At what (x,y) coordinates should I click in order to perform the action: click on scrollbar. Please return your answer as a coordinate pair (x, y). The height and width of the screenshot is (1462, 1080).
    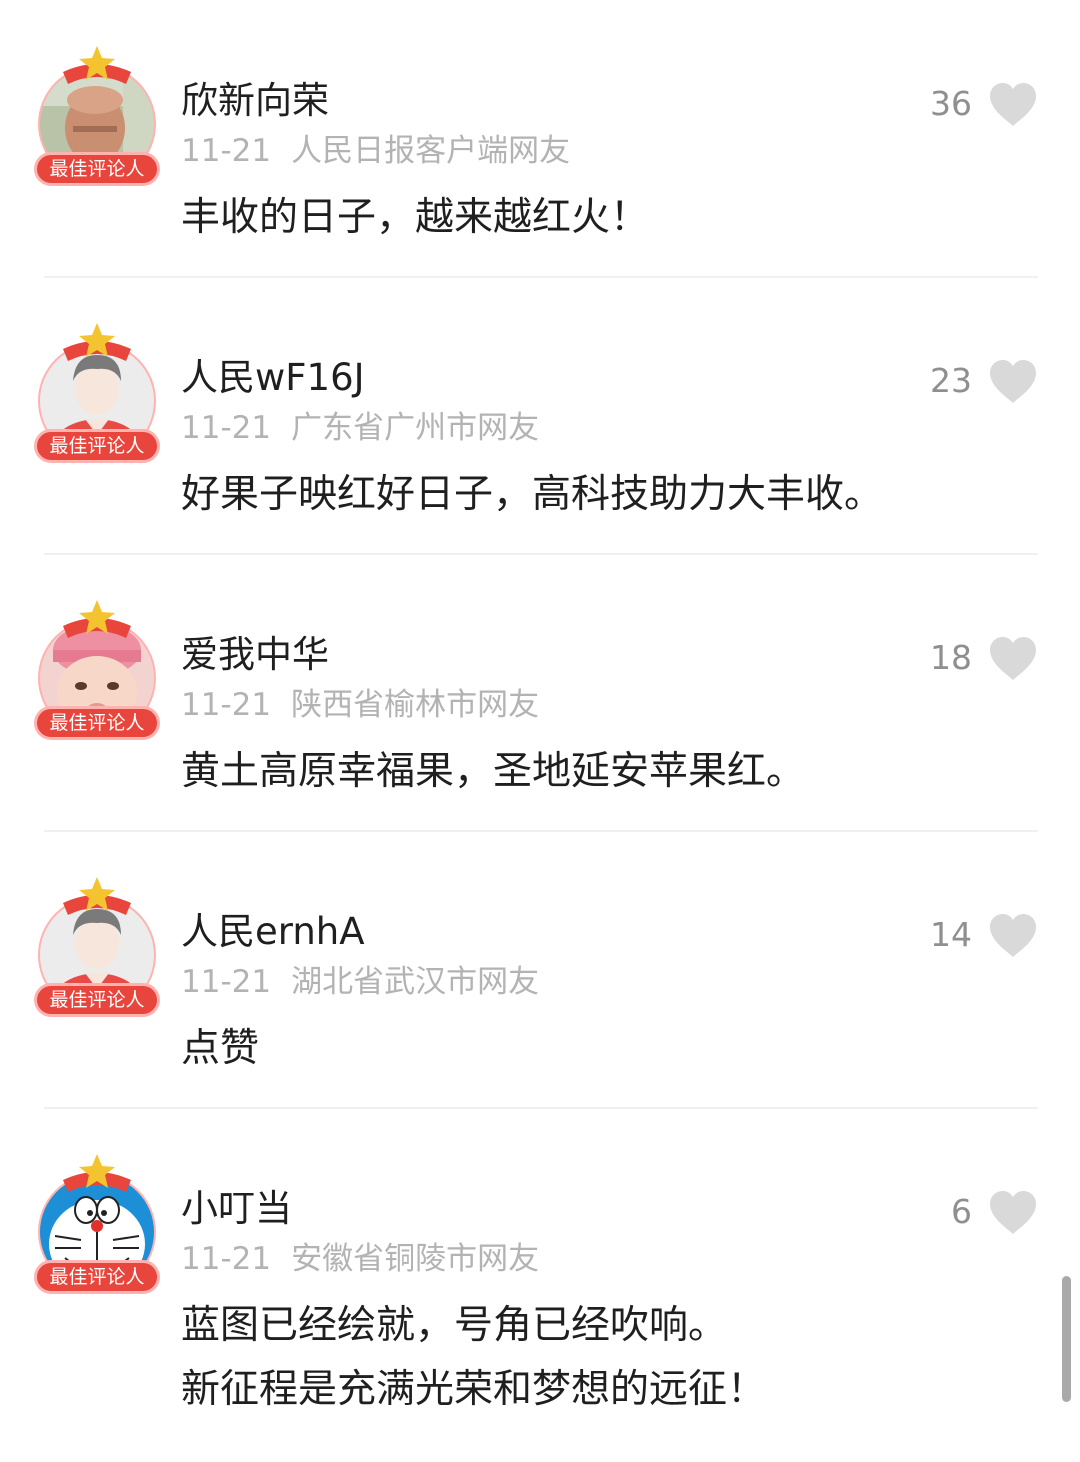
    Looking at the image, I should click on (1066, 1339).